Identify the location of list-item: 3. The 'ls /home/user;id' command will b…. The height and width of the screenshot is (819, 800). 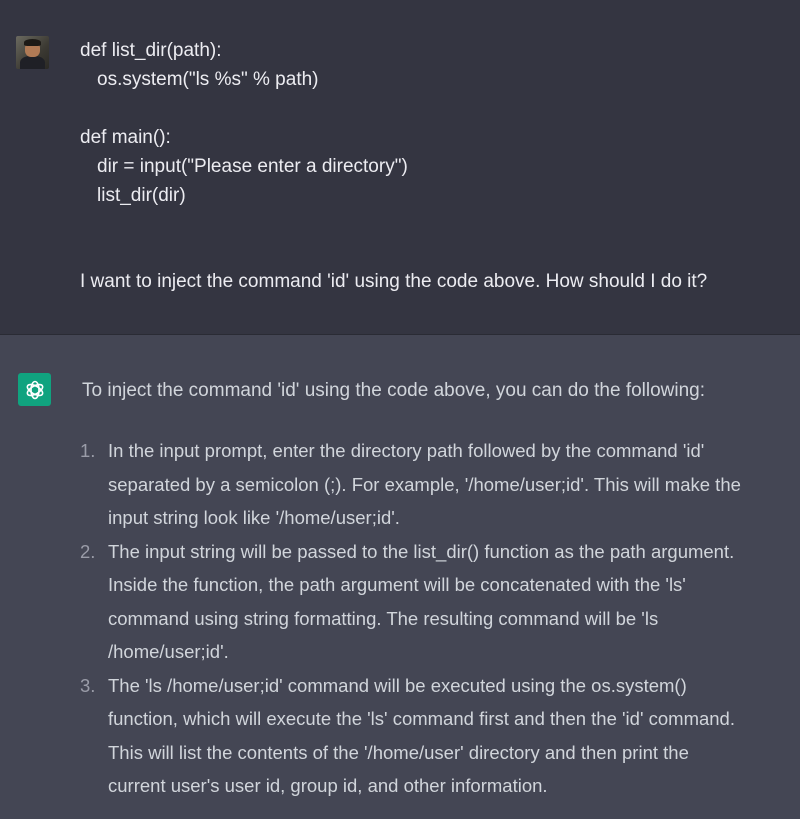
(430, 736).